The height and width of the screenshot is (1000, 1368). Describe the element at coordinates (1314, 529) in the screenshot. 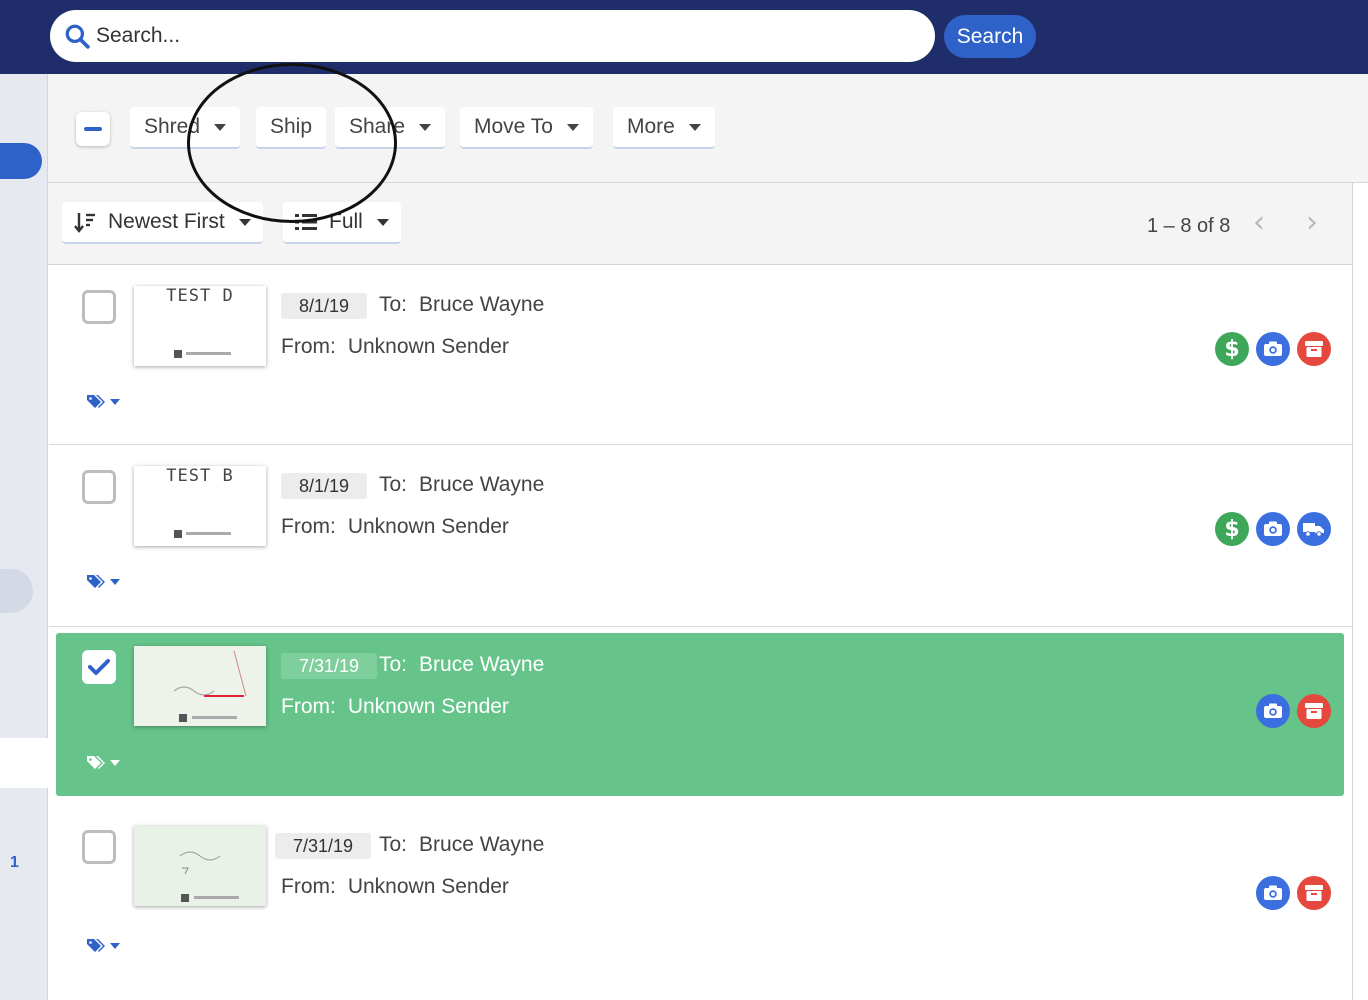

I see `truck-icon` at that location.